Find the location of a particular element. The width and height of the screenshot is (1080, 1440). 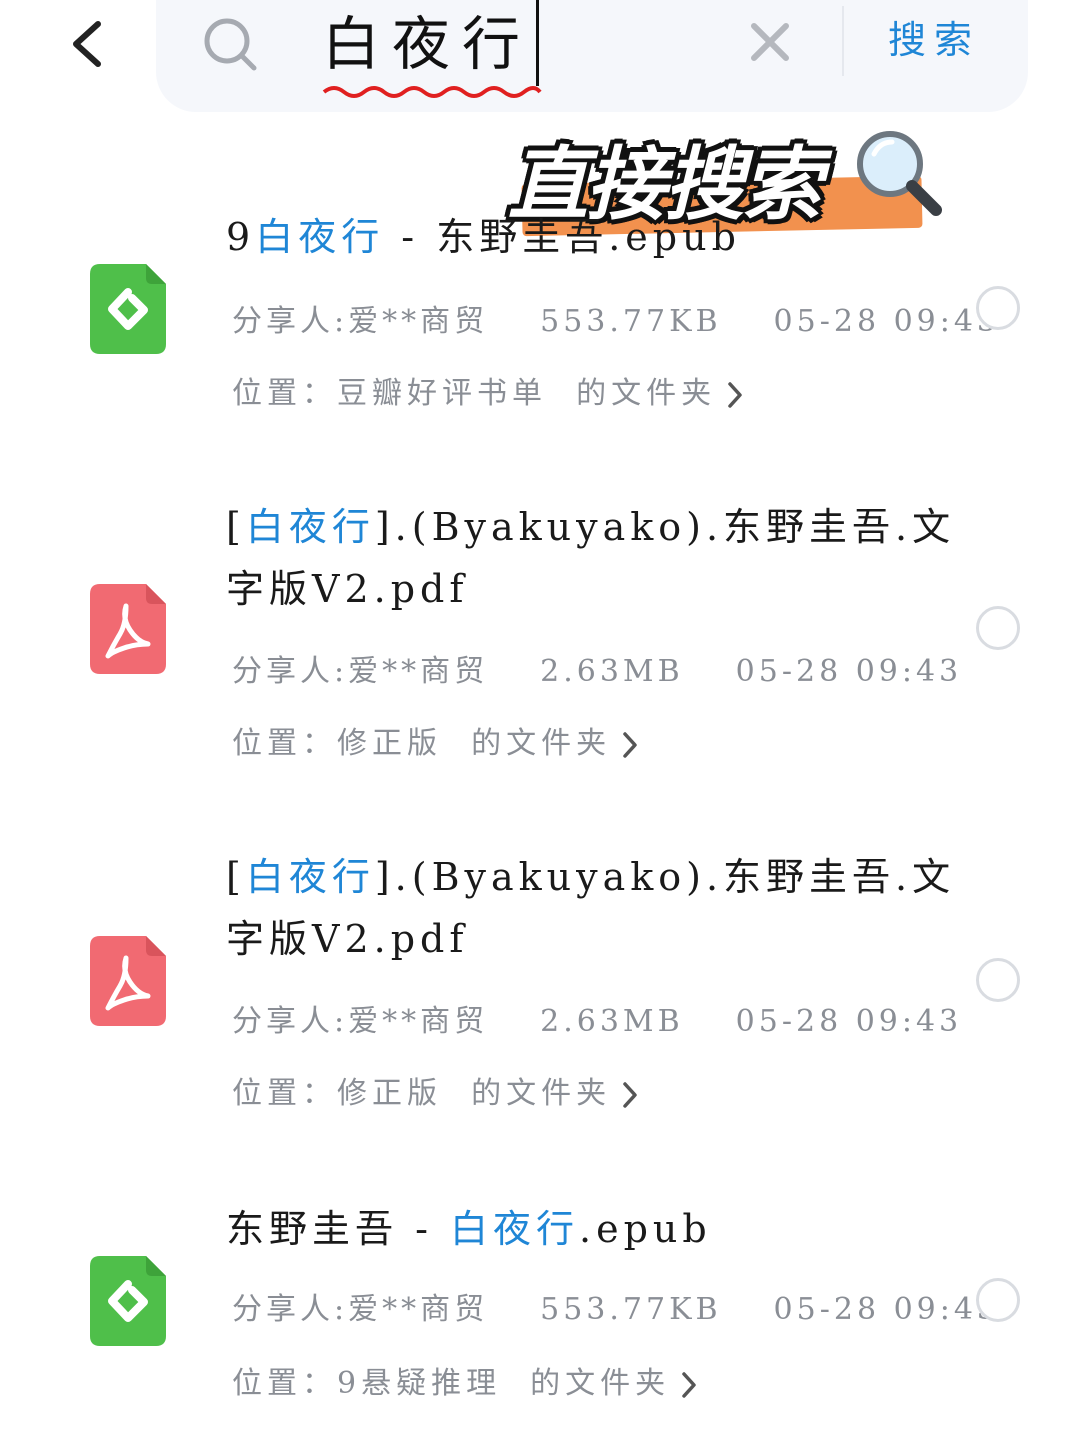

search-bar: 白夜行 搜索 is located at coordinates (592, 56).